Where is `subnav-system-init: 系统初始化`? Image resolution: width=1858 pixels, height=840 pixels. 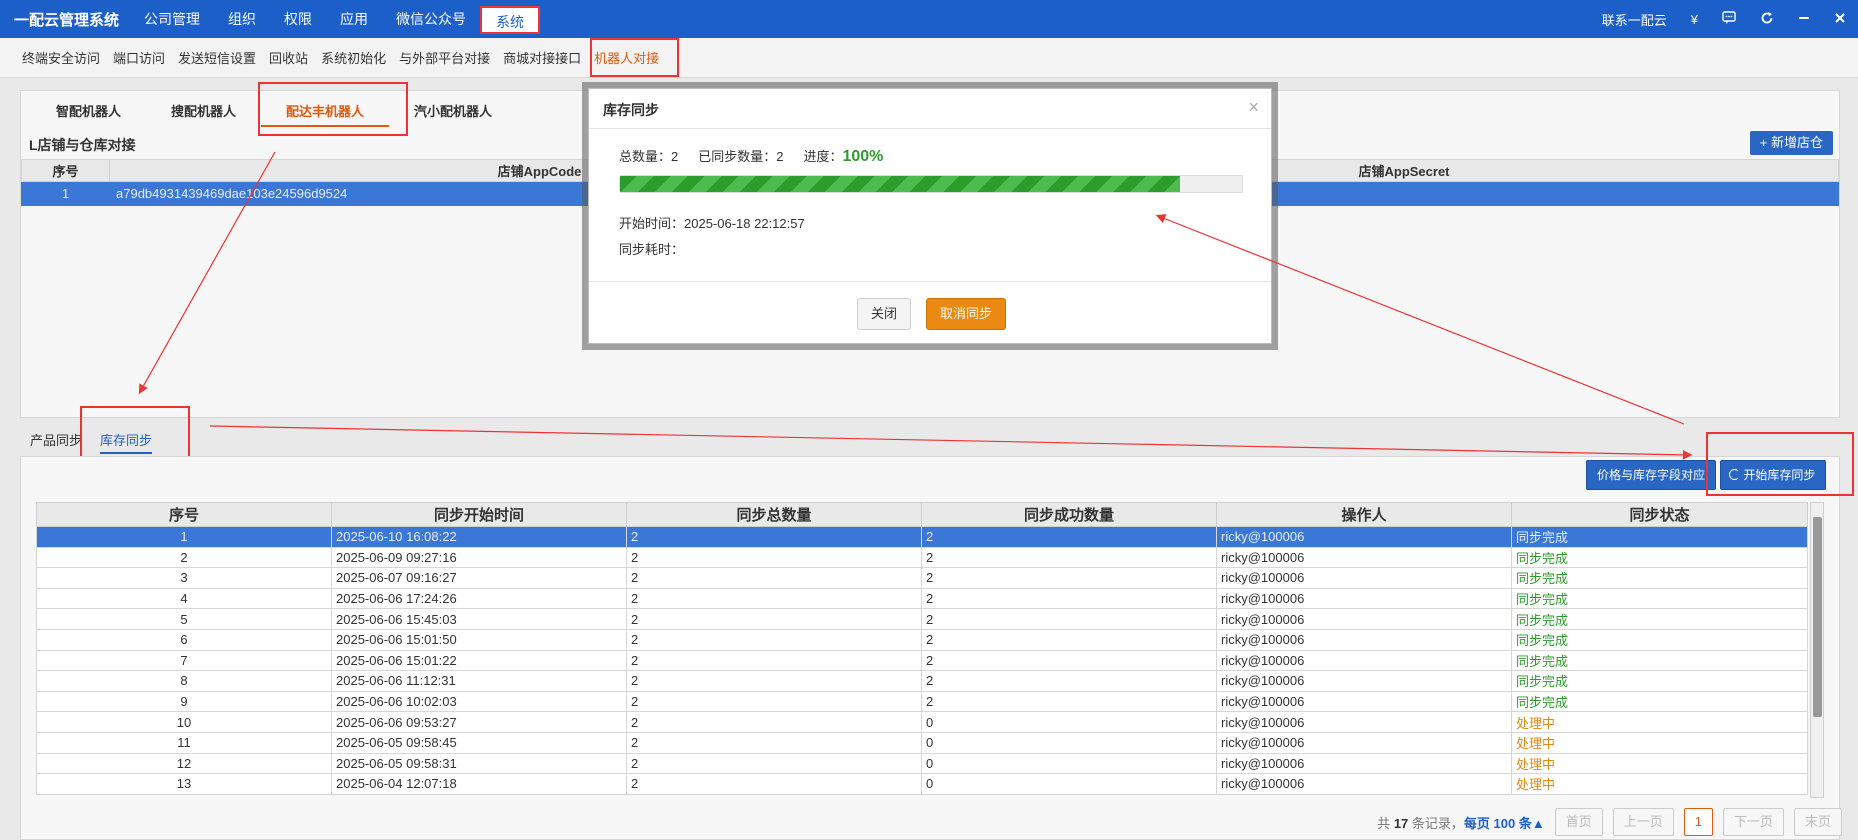 subnav-system-init: 系统初始化 is located at coordinates (353, 57).